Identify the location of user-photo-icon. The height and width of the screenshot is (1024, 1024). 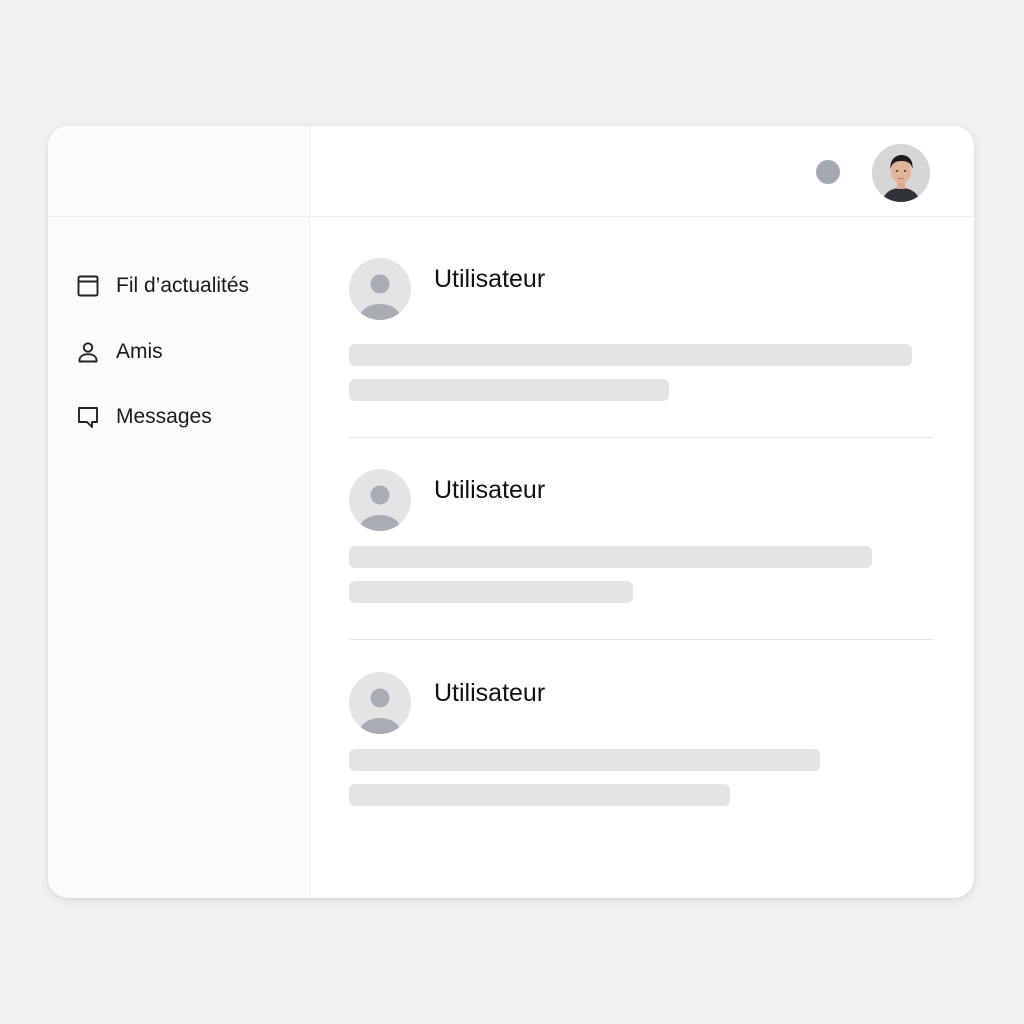
(901, 173).